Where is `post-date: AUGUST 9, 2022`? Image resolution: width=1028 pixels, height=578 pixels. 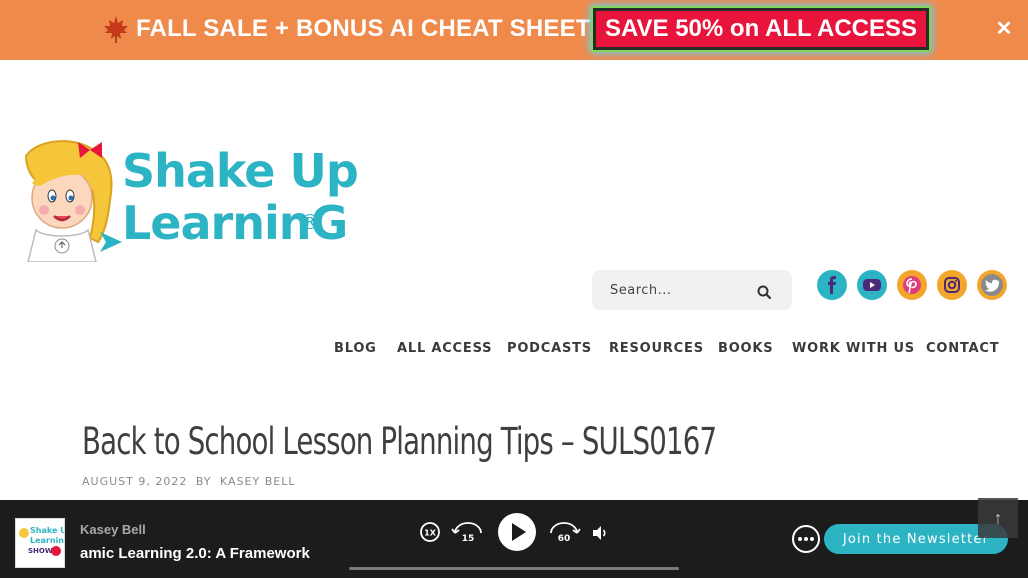
post-date: AUGUST 9, 2022 is located at coordinates (135, 481).